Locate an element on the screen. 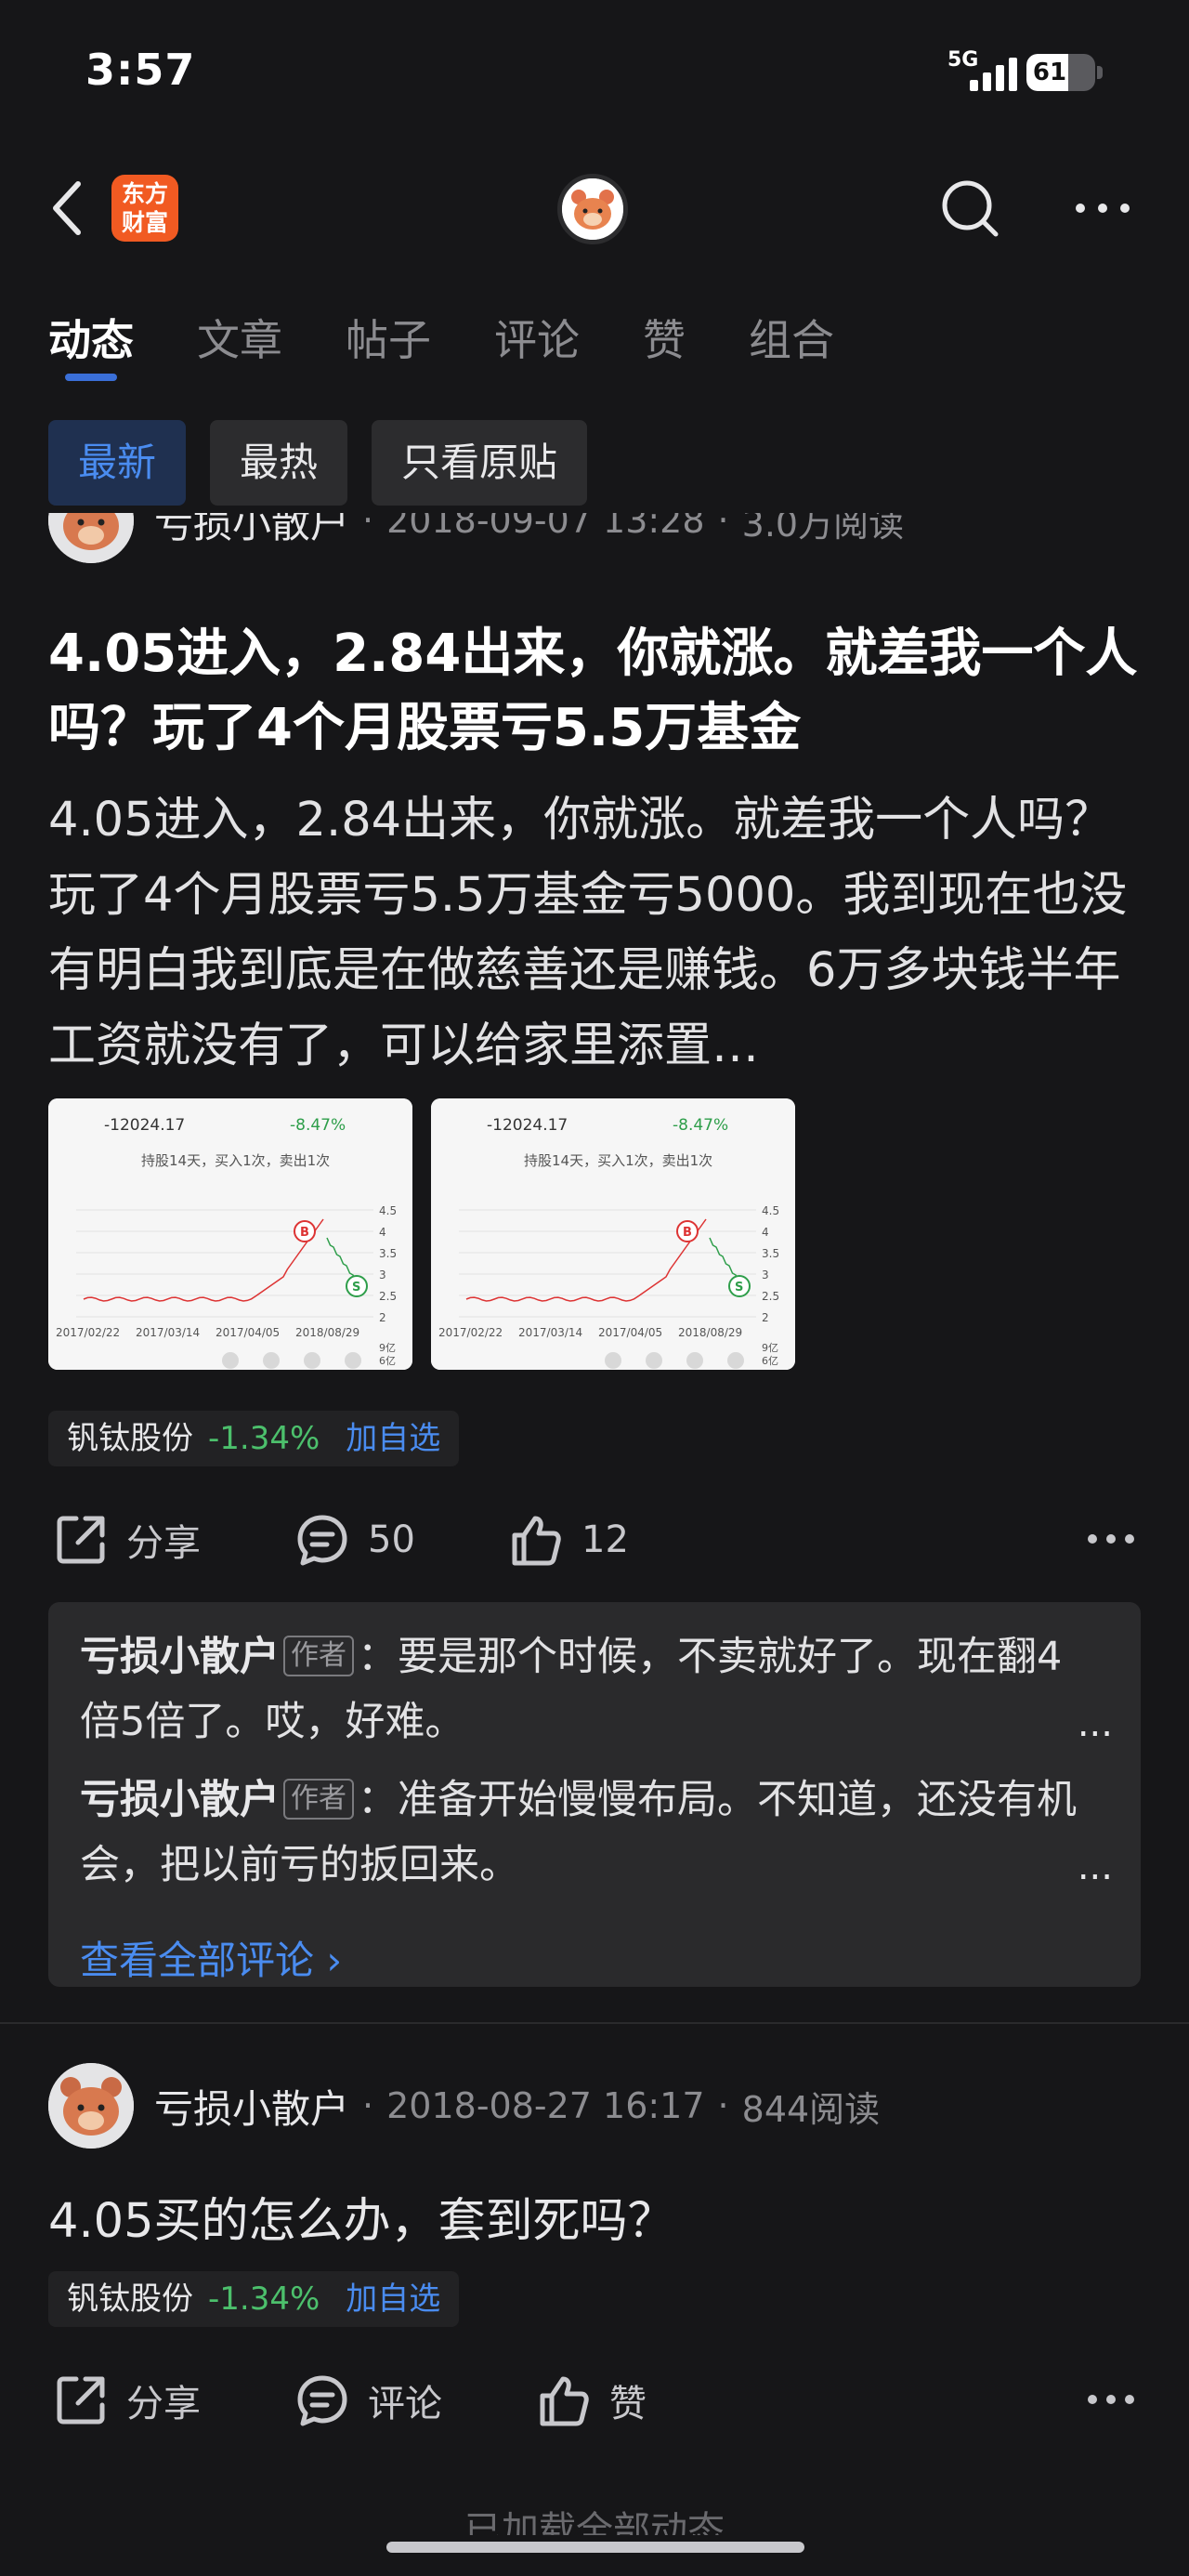 This screenshot has height=2576, width=1189. share-label: 分享 is located at coordinates (163, 1543).